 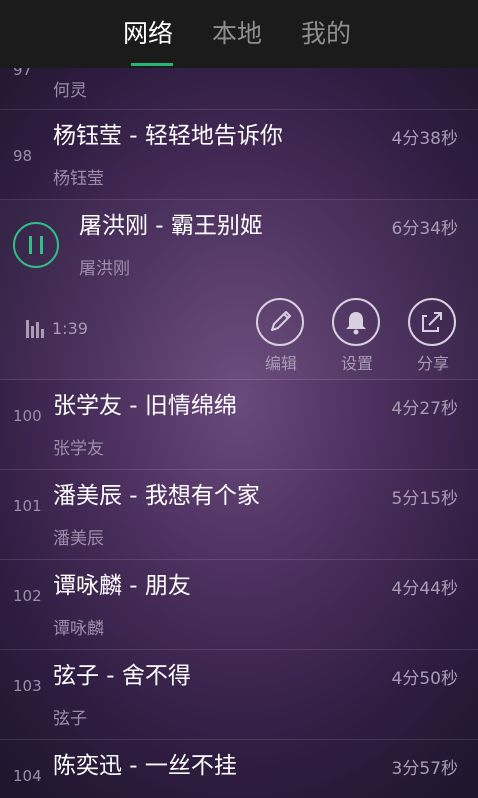 What do you see at coordinates (424, 769) in the screenshot?
I see `song-duration: 3分57秒` at bounding box center [424, 769].